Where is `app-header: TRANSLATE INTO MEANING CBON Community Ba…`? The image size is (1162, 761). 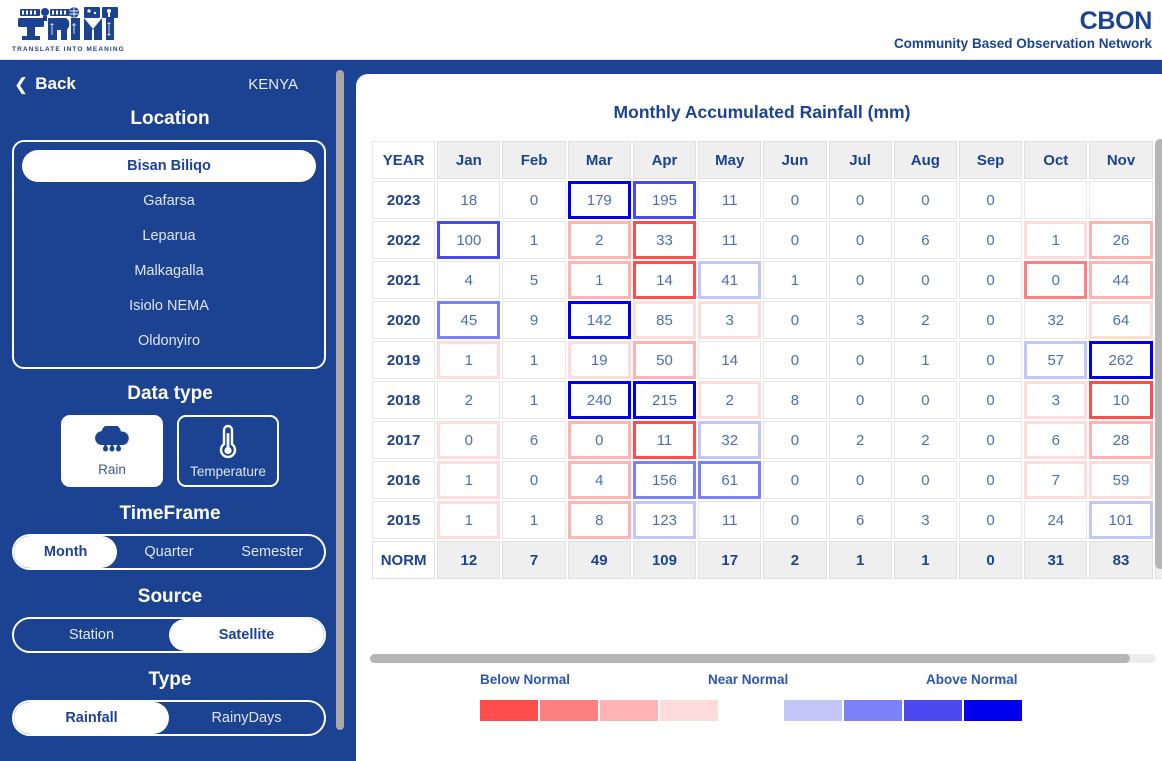 app-header: TRANSLATE INTO MEANING CBON Community Ba… is located at coordinates (581, 30).